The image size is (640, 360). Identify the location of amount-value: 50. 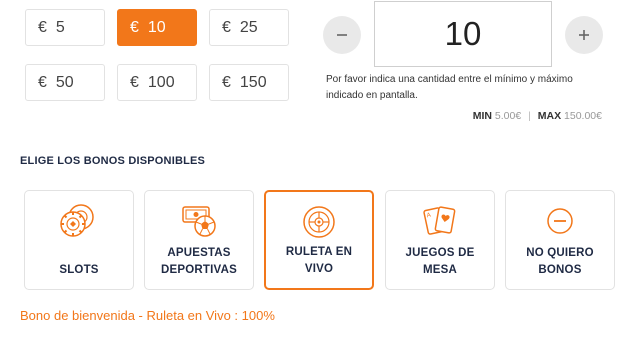
(64, 82).